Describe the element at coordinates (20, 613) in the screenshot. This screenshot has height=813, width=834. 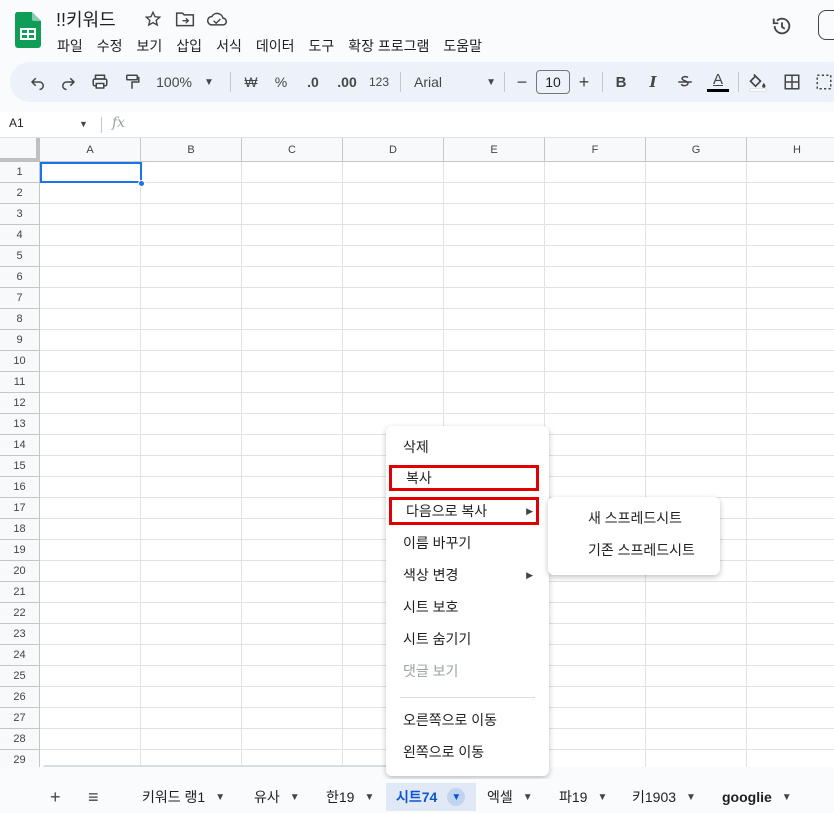
I see `row-header: 22` at that location.